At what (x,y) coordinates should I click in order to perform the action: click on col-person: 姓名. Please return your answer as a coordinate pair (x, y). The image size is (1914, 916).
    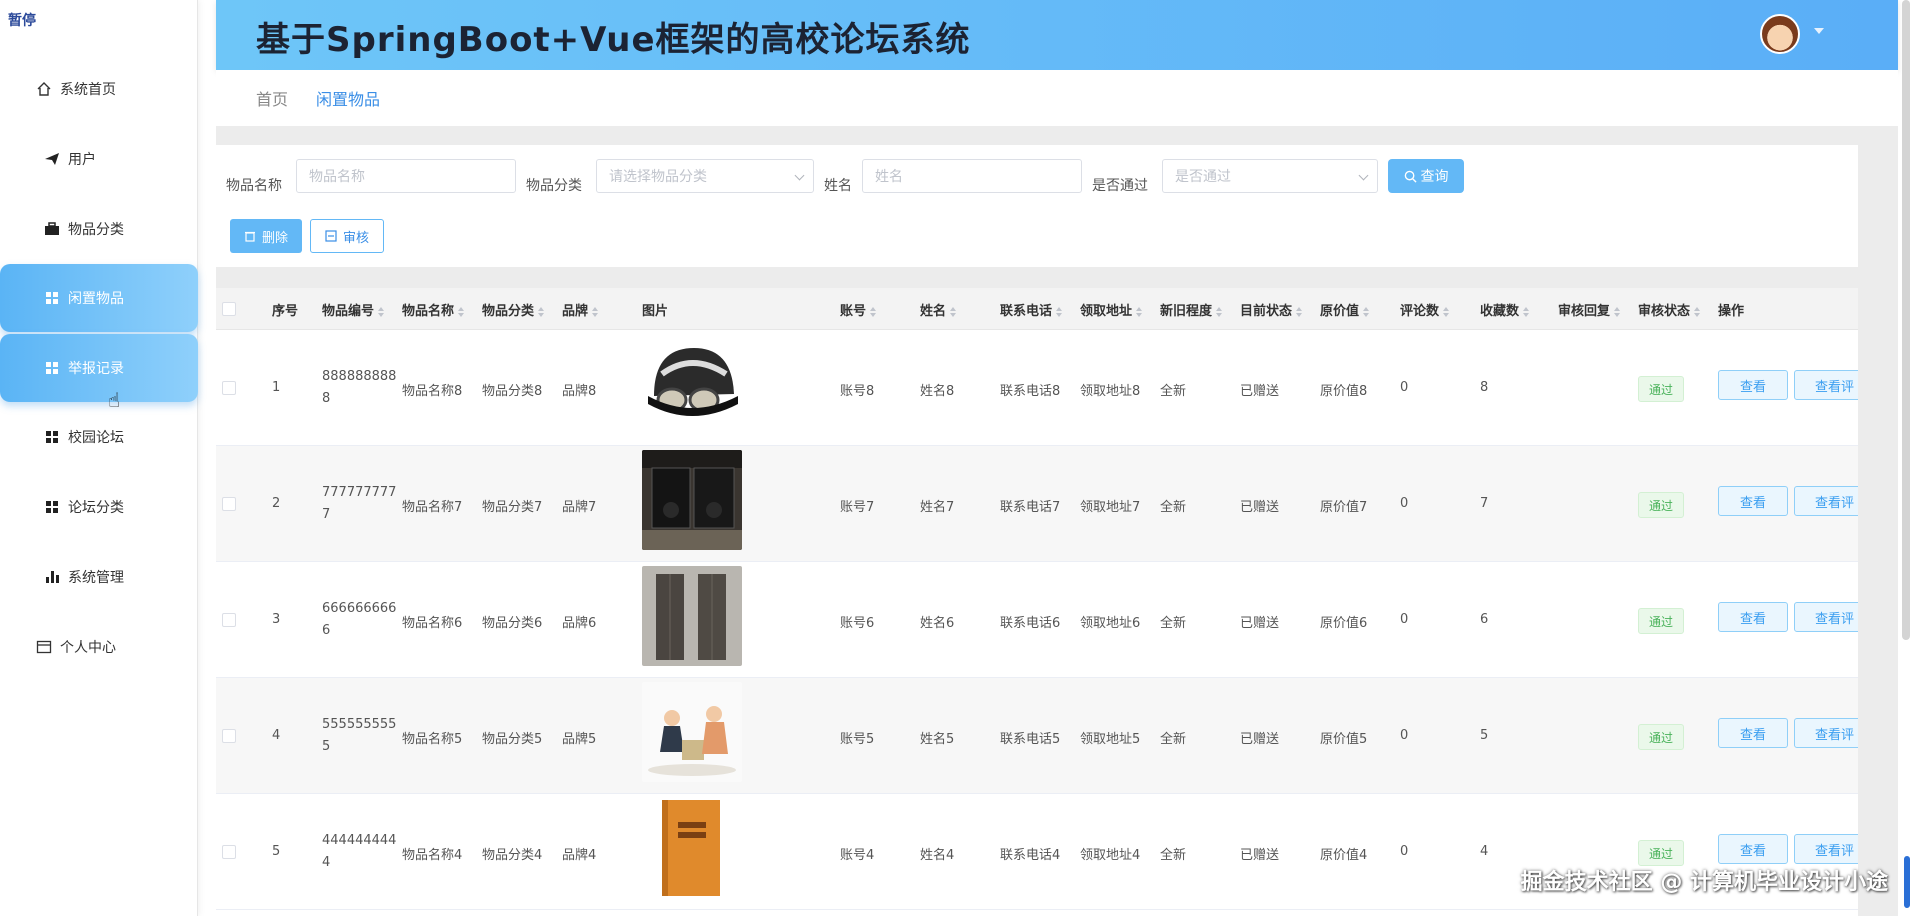
    Looking at the image, I should click on (938, 309).